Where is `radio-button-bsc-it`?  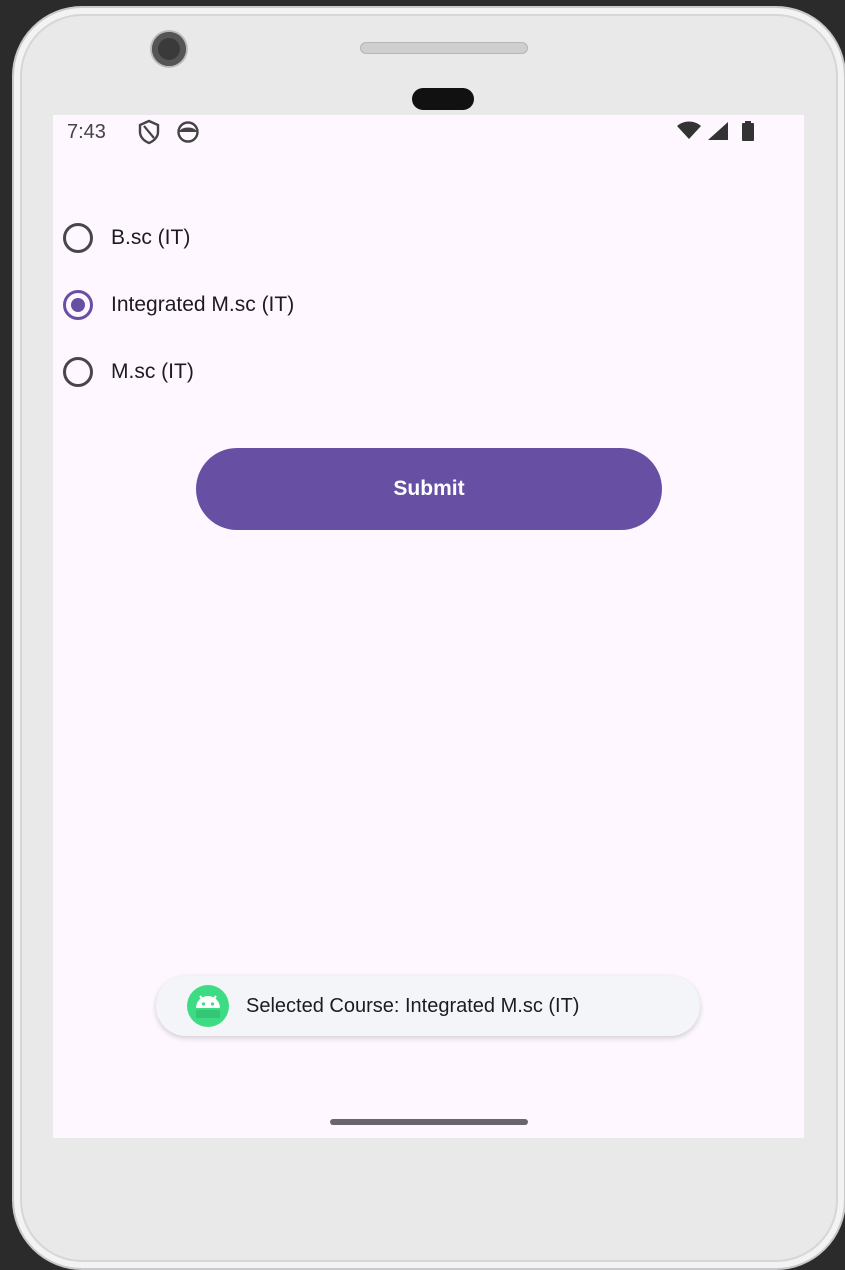
radio-button-bsc-it is located at coordinates (78, 238).